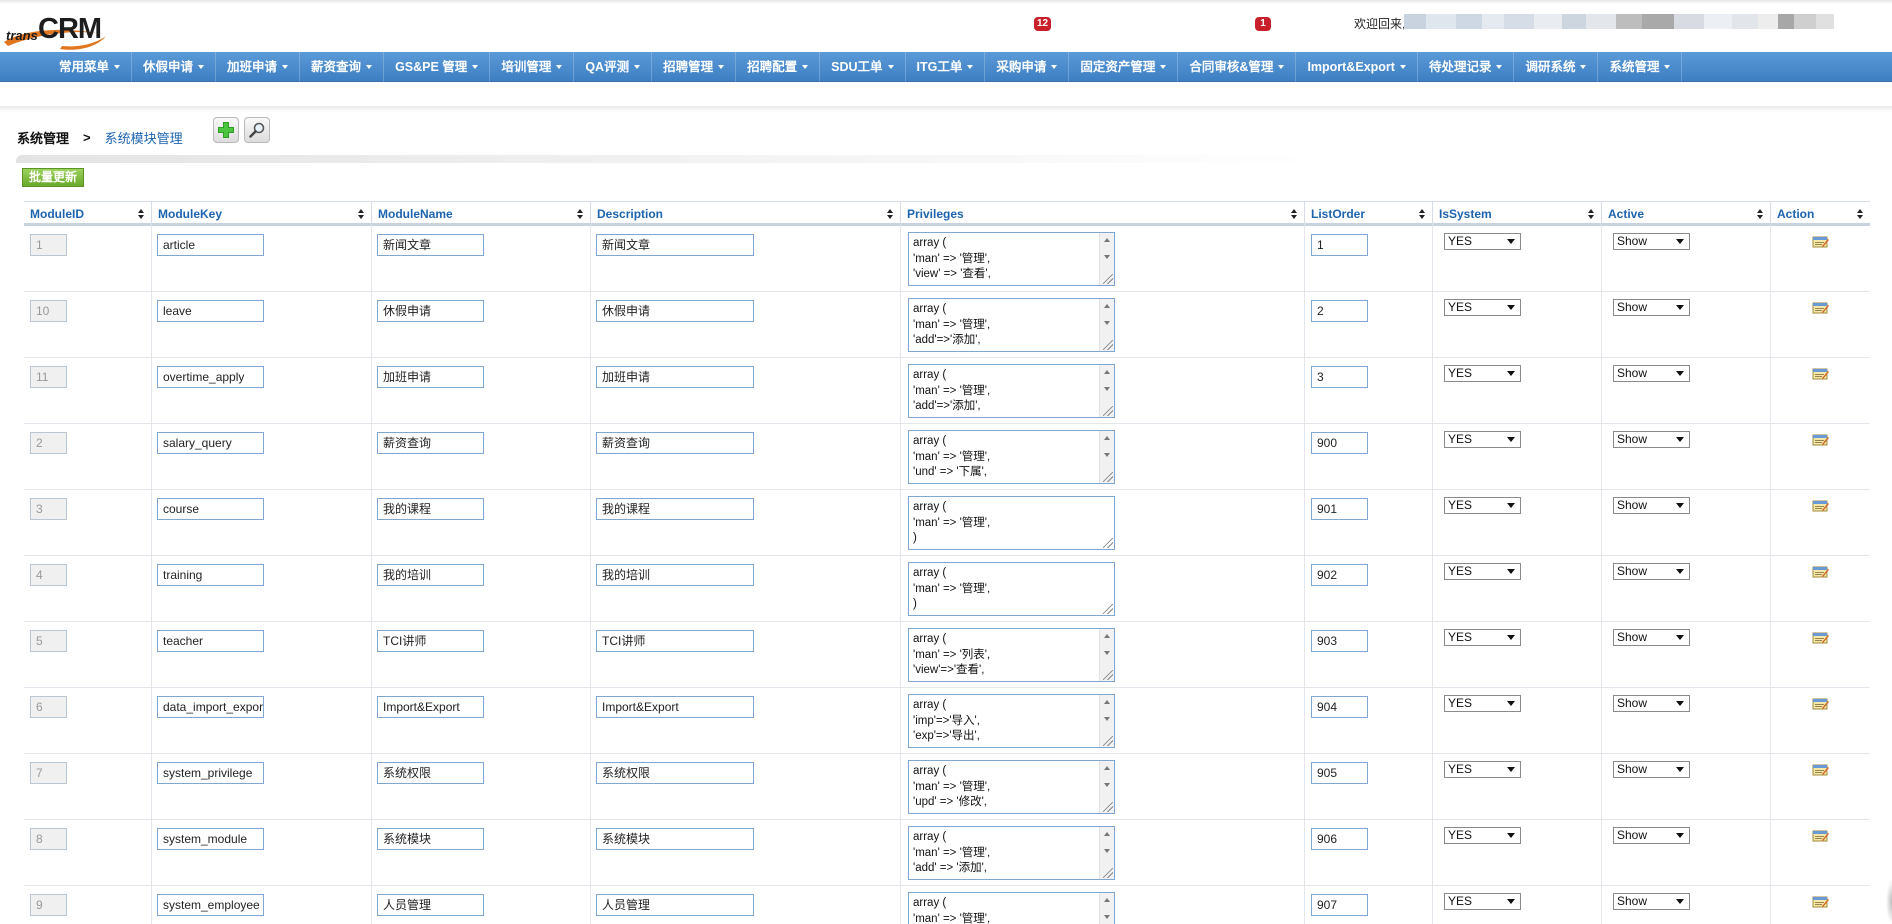 The height and width of the screenshot is (924, 1892). Describe the element at coordinates (1820, 214) in the screenshot. I see `column-header-action: Action` at that location.